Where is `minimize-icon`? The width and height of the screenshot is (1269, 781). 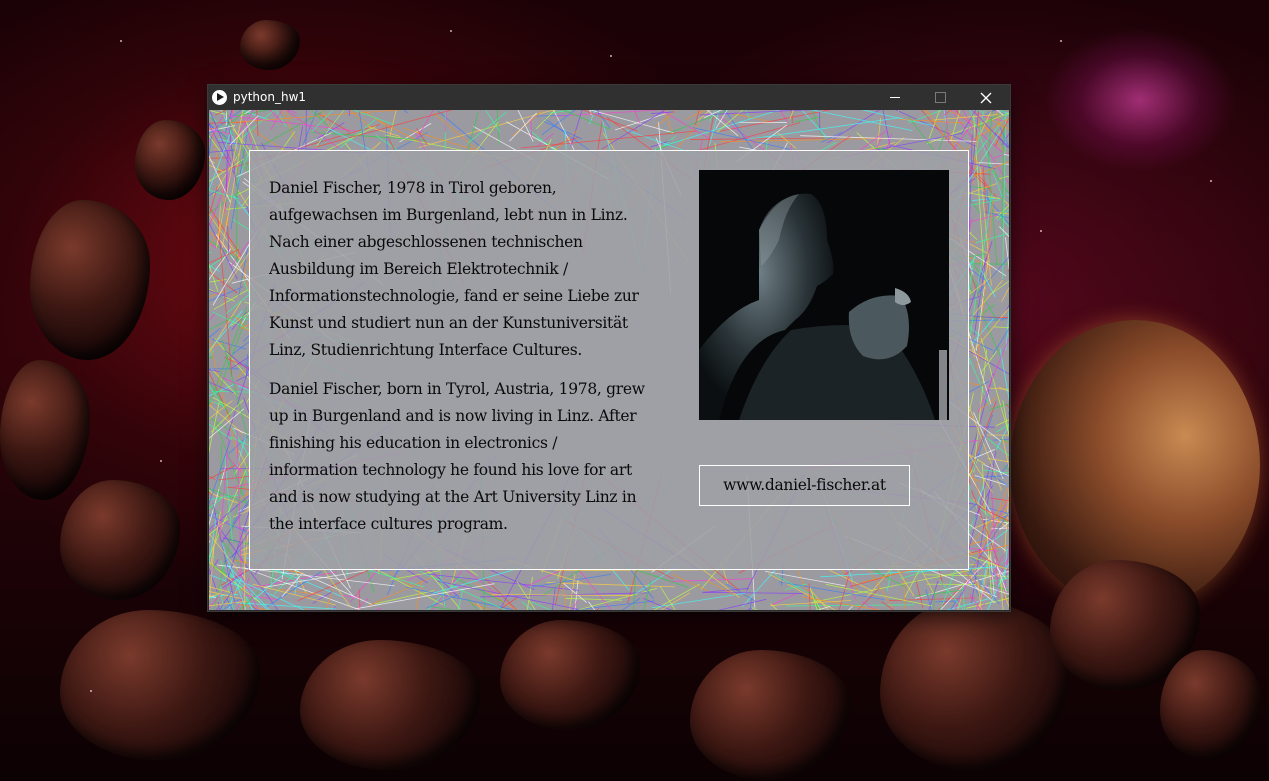
minimize-icon is located at coordinates (895, 97).